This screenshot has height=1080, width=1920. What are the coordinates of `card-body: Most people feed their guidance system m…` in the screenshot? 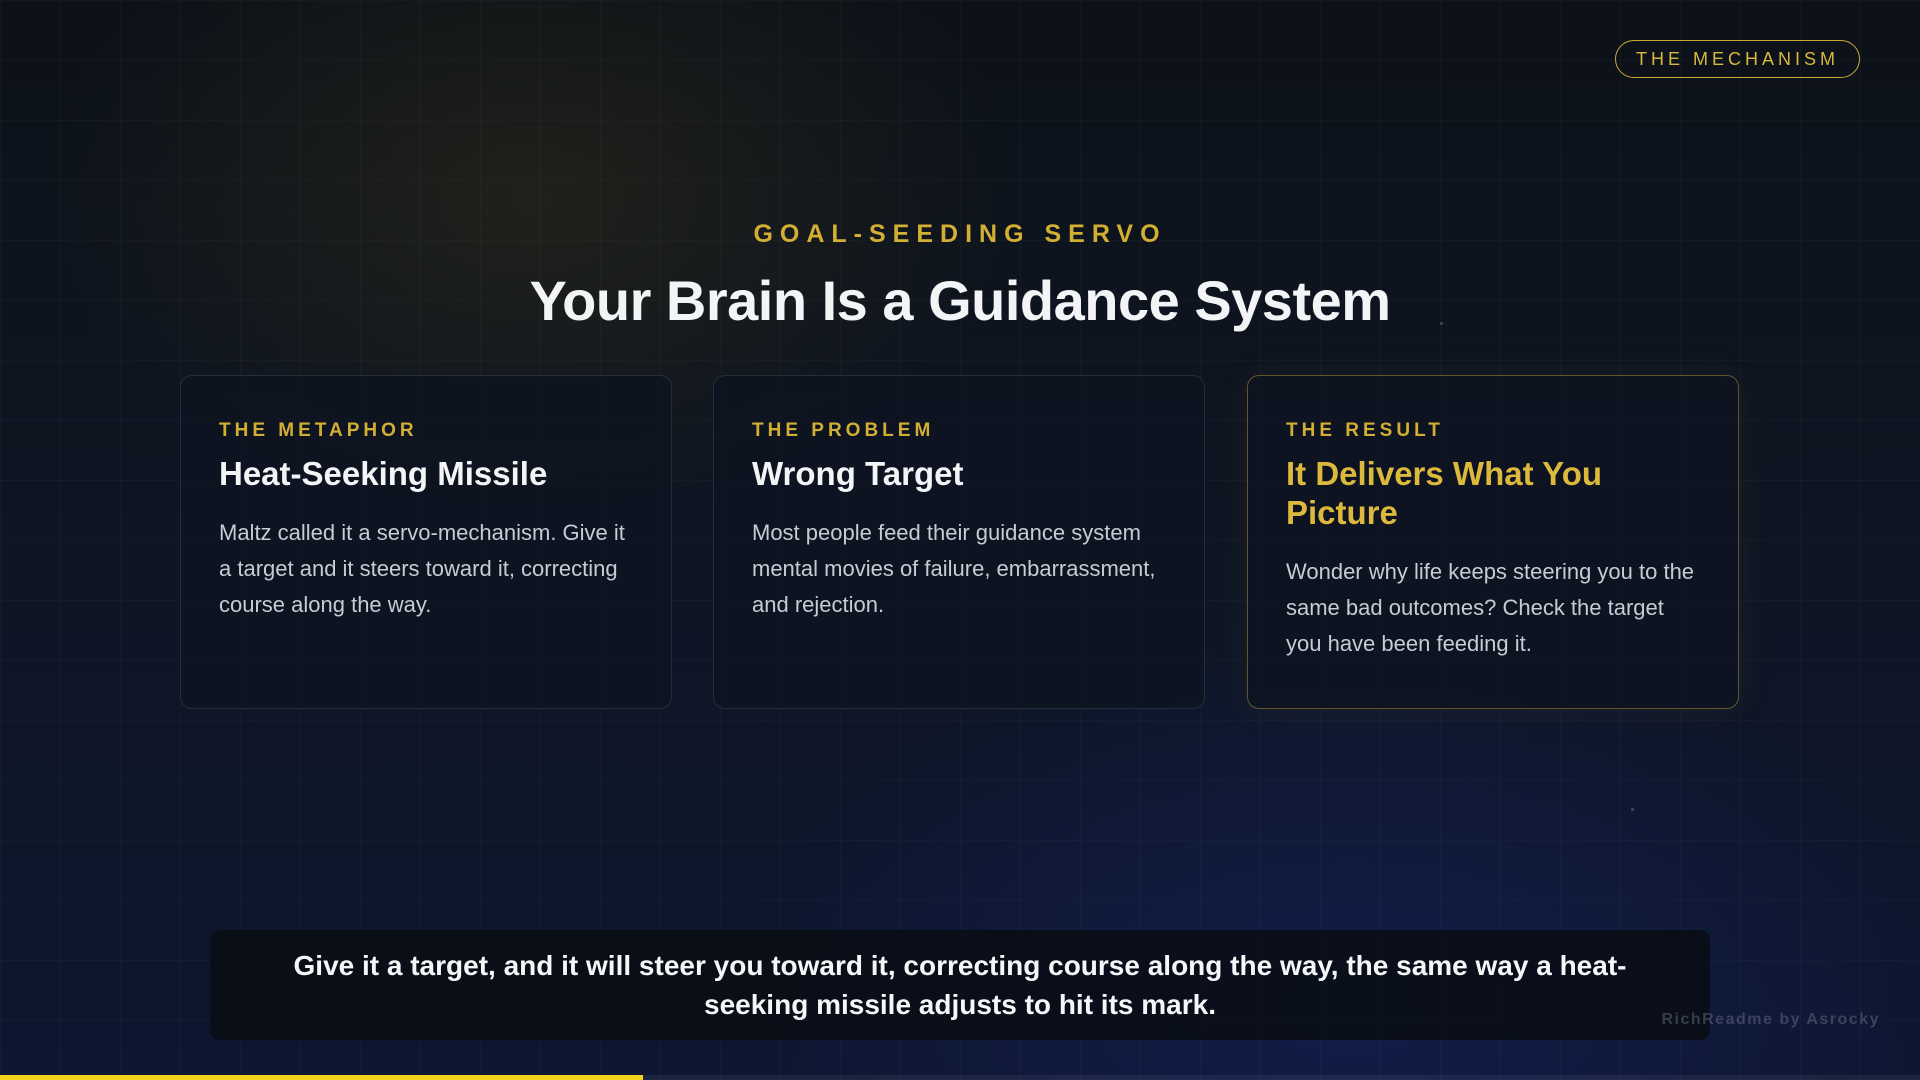 It's located at (954, 568).